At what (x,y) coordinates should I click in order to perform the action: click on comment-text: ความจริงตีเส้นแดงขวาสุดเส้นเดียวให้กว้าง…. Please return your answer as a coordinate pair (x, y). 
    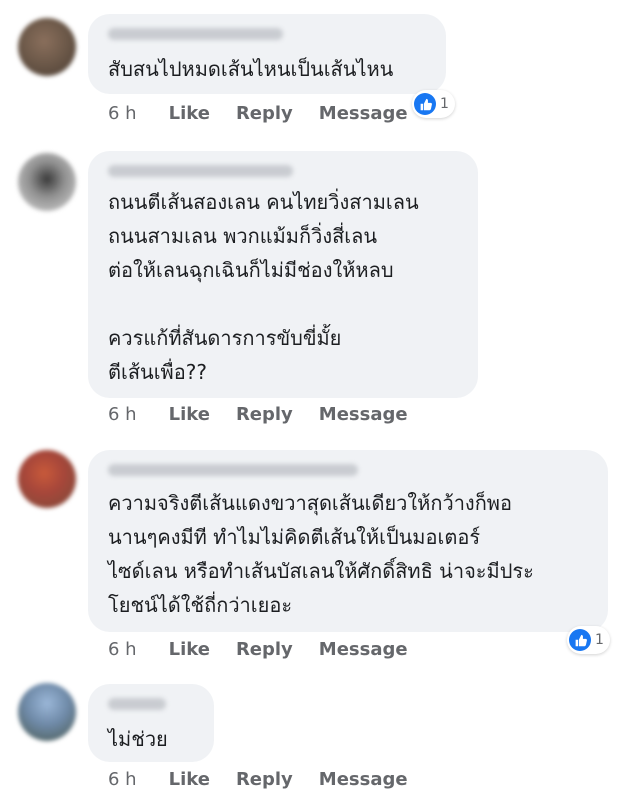
    Looking at the image, I should click on (321, 554).